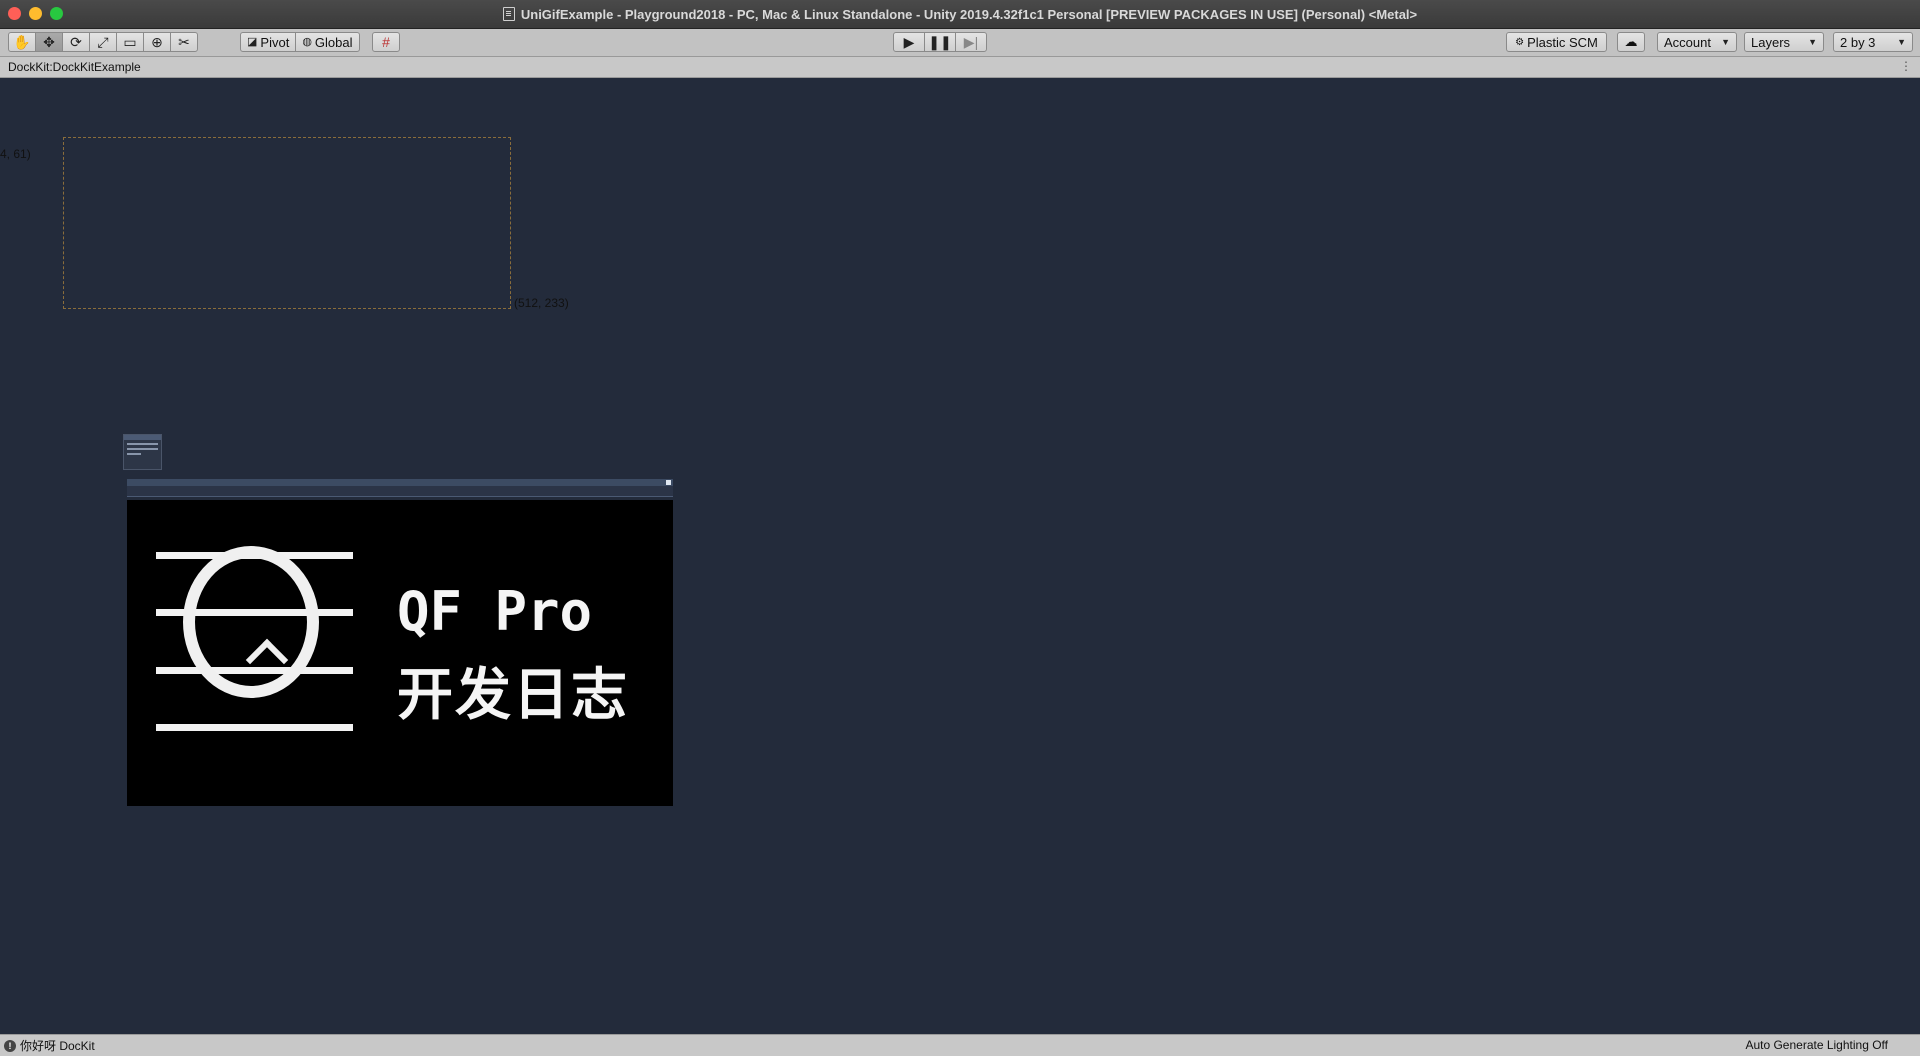  Describe the element at coordinates (495, 611) in the screenshot. I see `gif-title-text: QF Pro` at that location.